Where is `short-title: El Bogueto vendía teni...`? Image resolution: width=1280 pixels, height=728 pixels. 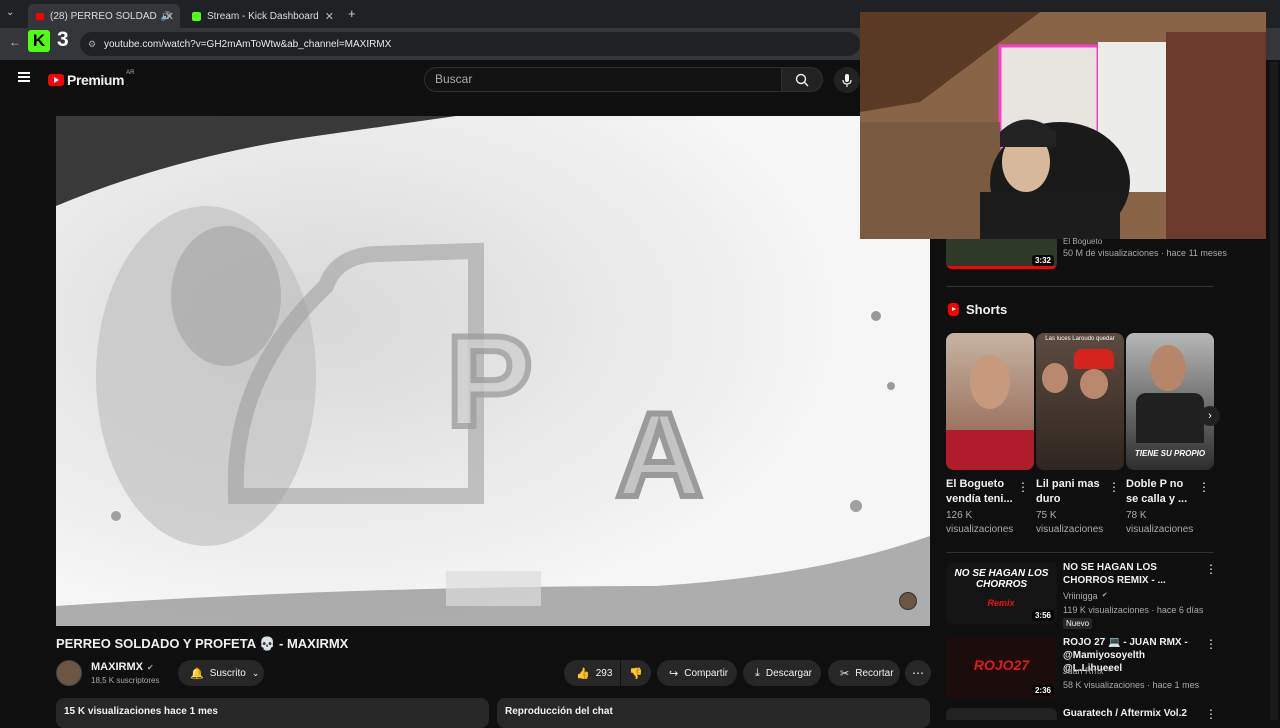
short-title: El Bogueto vendía teni... is located at coordinates (980, 492).